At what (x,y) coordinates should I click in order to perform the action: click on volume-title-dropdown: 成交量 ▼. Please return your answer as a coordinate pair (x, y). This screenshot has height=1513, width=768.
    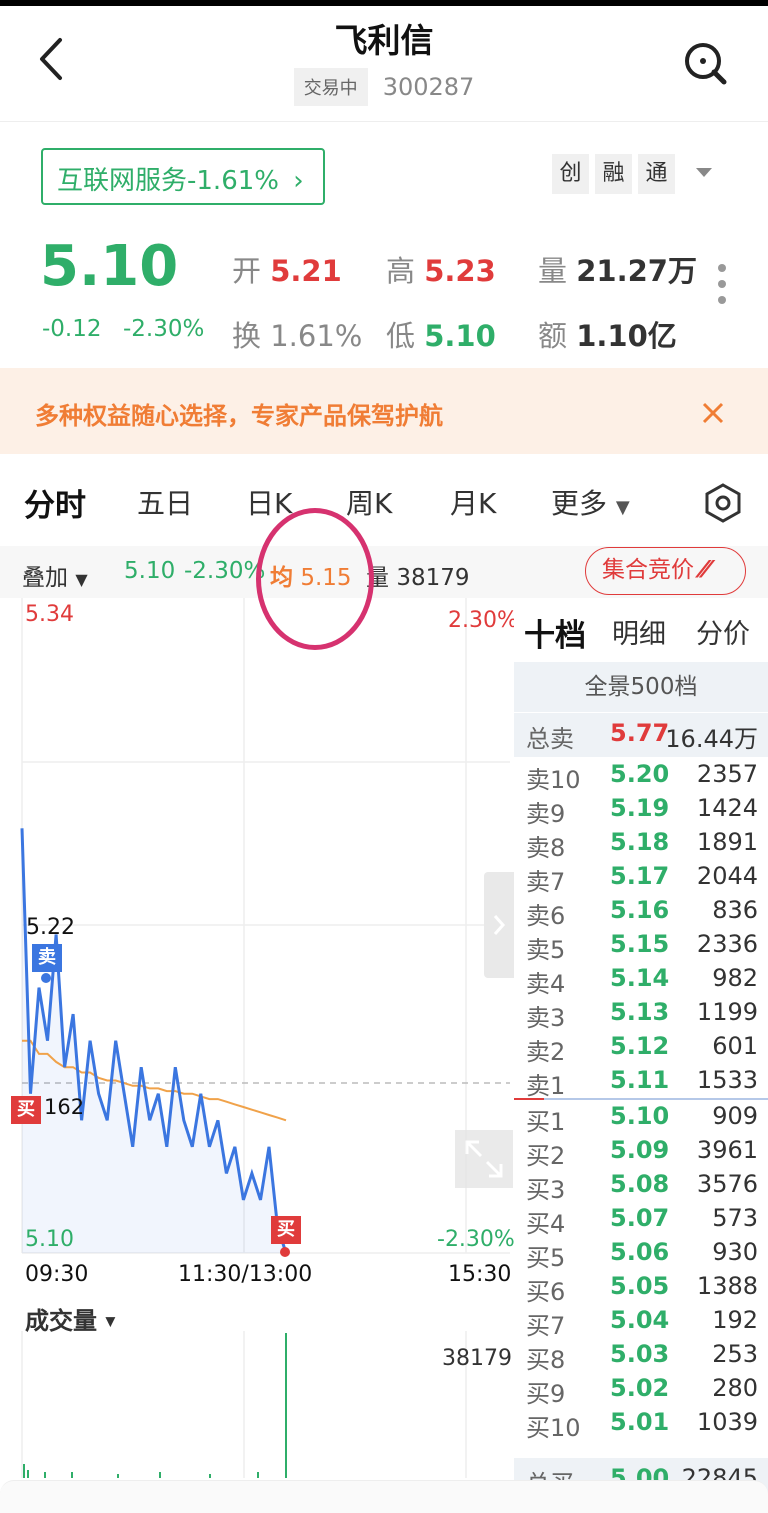
    Looking at the image, I should click on (70, 1318).